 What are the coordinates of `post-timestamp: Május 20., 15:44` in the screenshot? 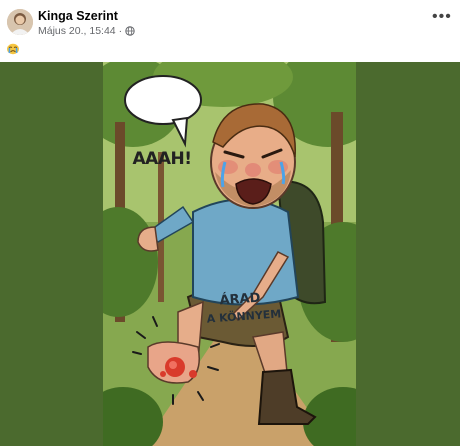 It's located at (77, 31).